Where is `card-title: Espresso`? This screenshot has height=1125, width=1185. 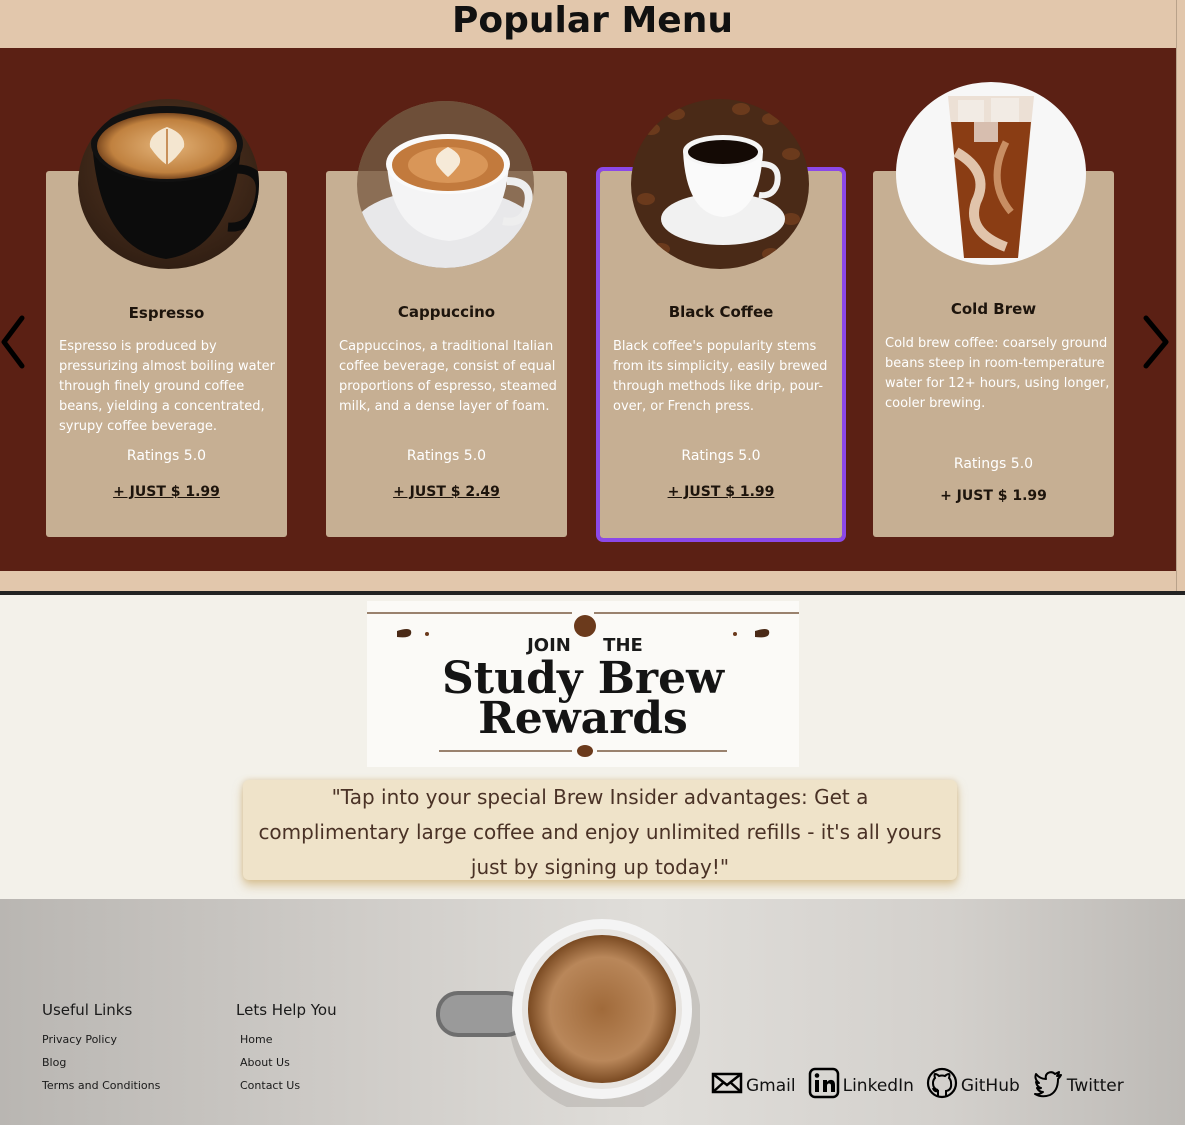 card-title: Espresso is located at coordinates (166, 313).